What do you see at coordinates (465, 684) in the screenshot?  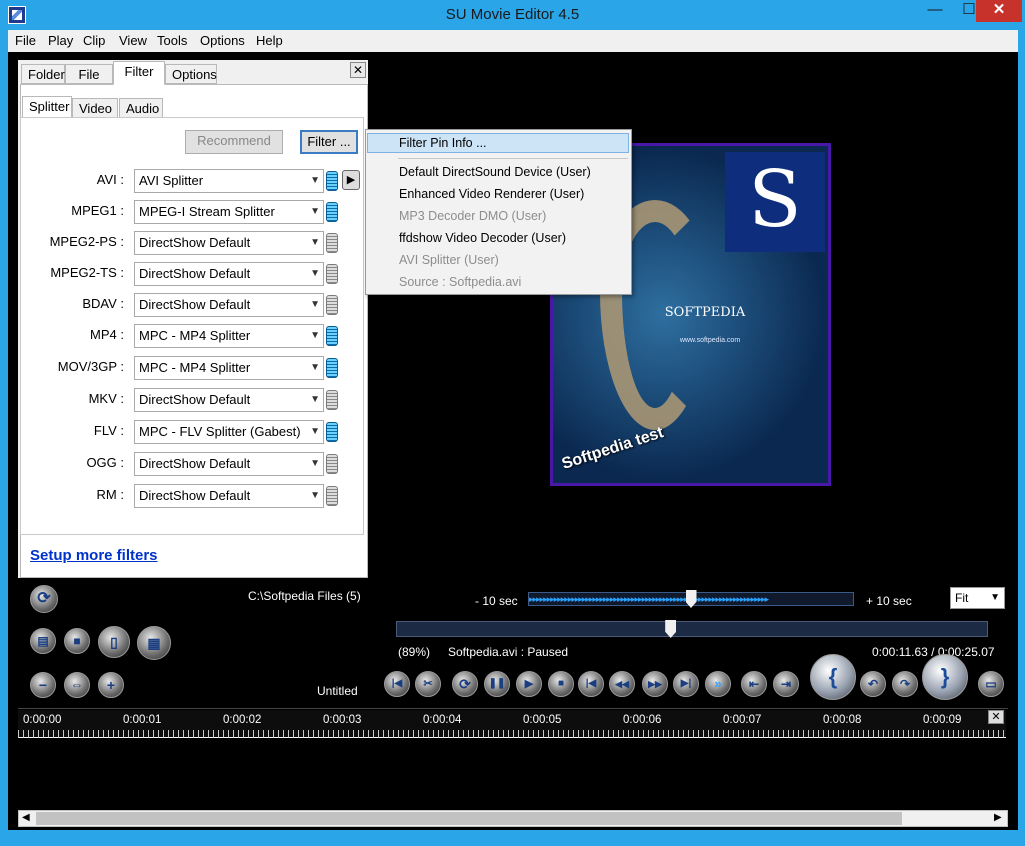 I see `loop-button: ⟳` at bounding box center [465, 684].